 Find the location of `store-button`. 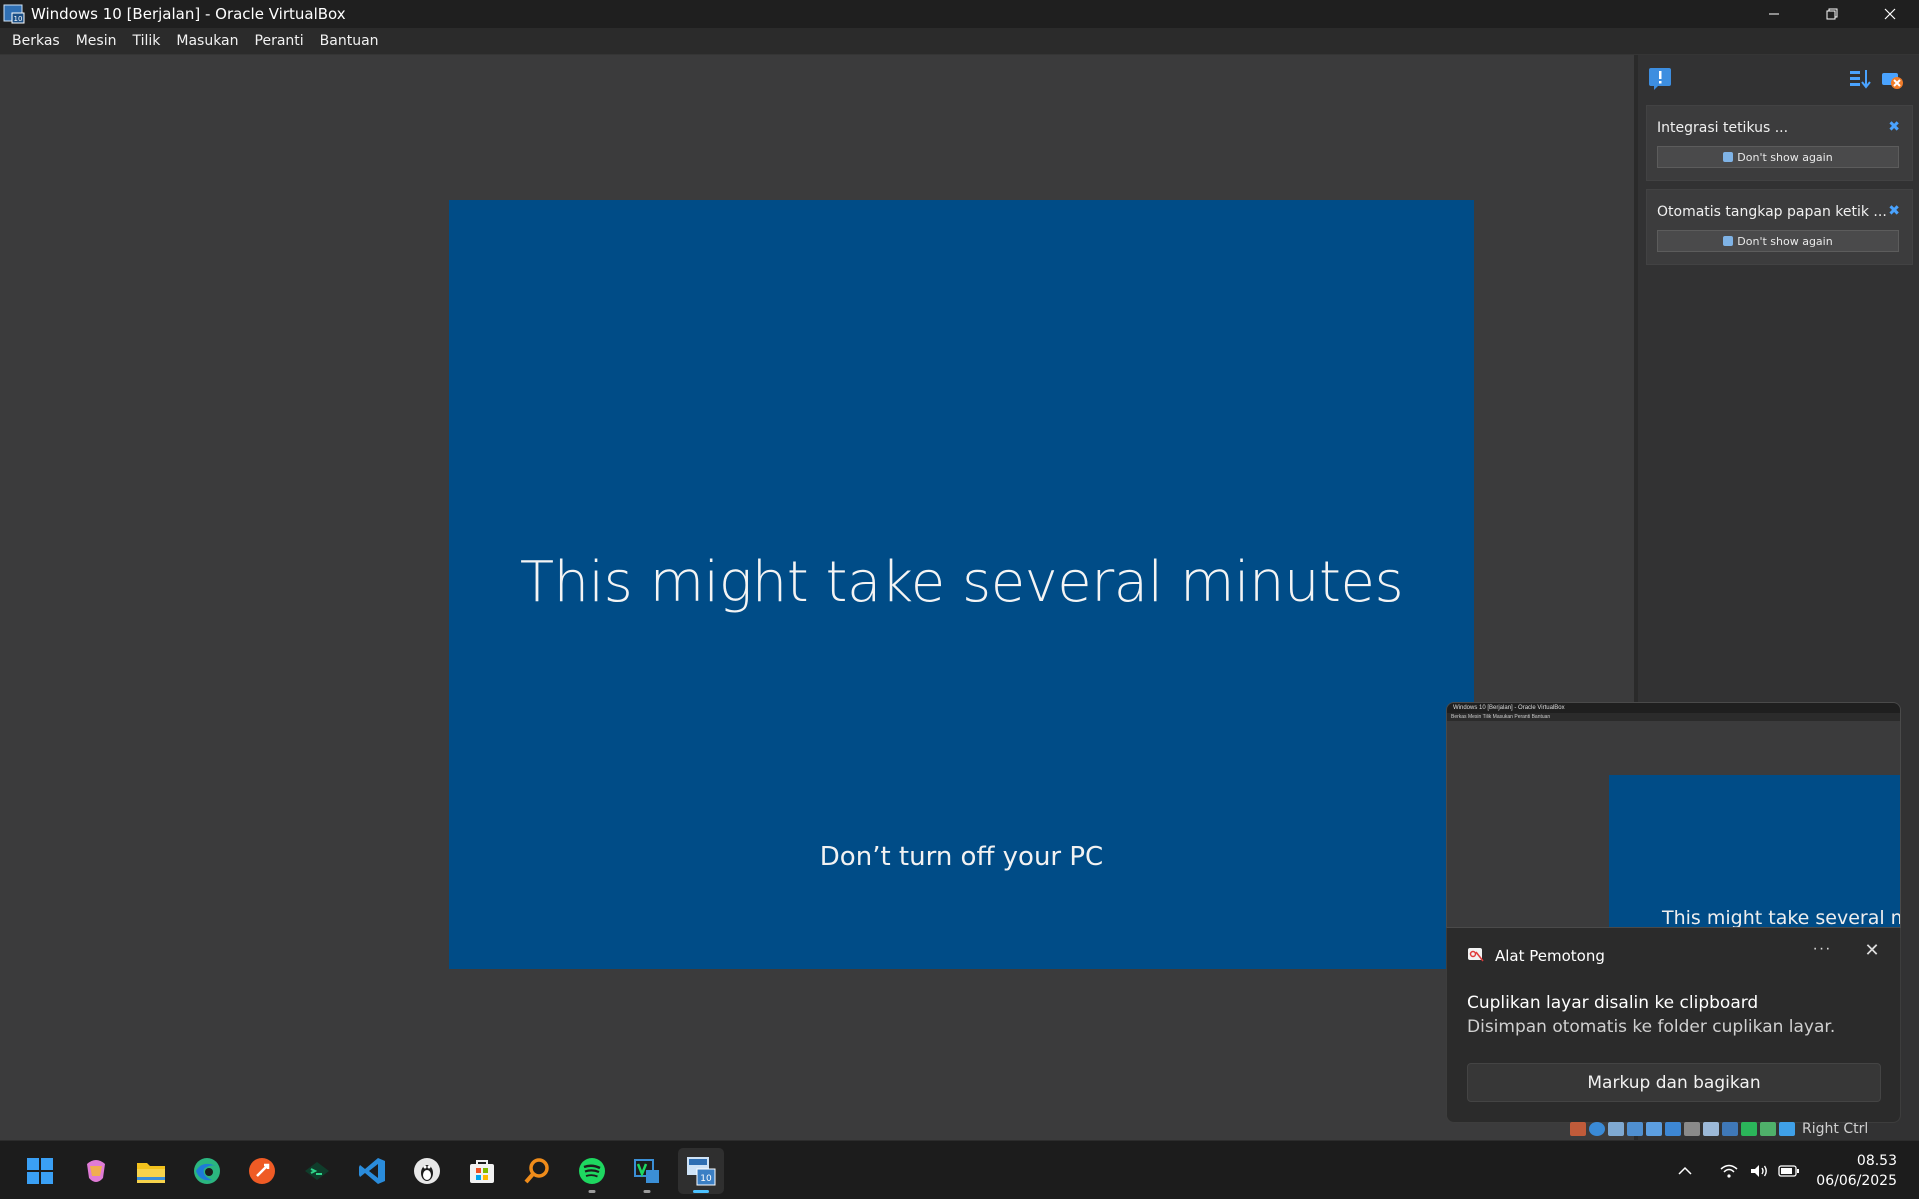

store-button is located at coordinates (482, 1171).